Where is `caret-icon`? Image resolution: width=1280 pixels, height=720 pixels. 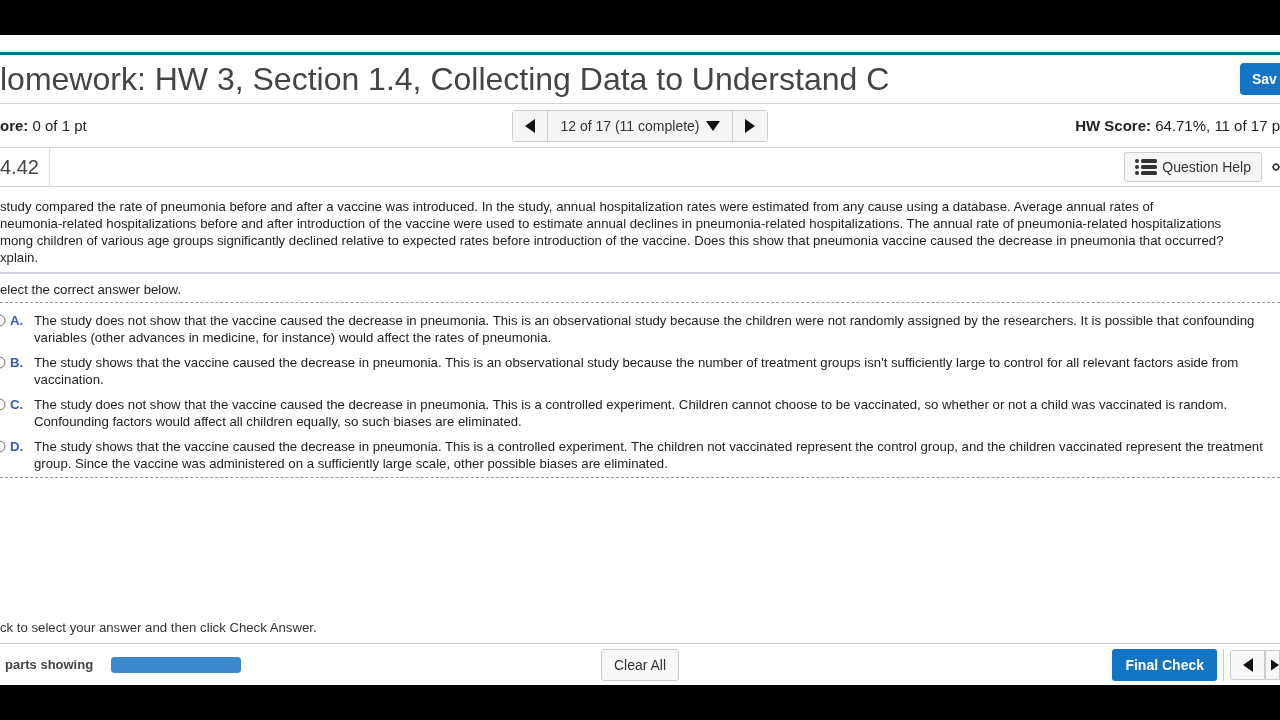 caret-icon is located at coordinates (712, 125).